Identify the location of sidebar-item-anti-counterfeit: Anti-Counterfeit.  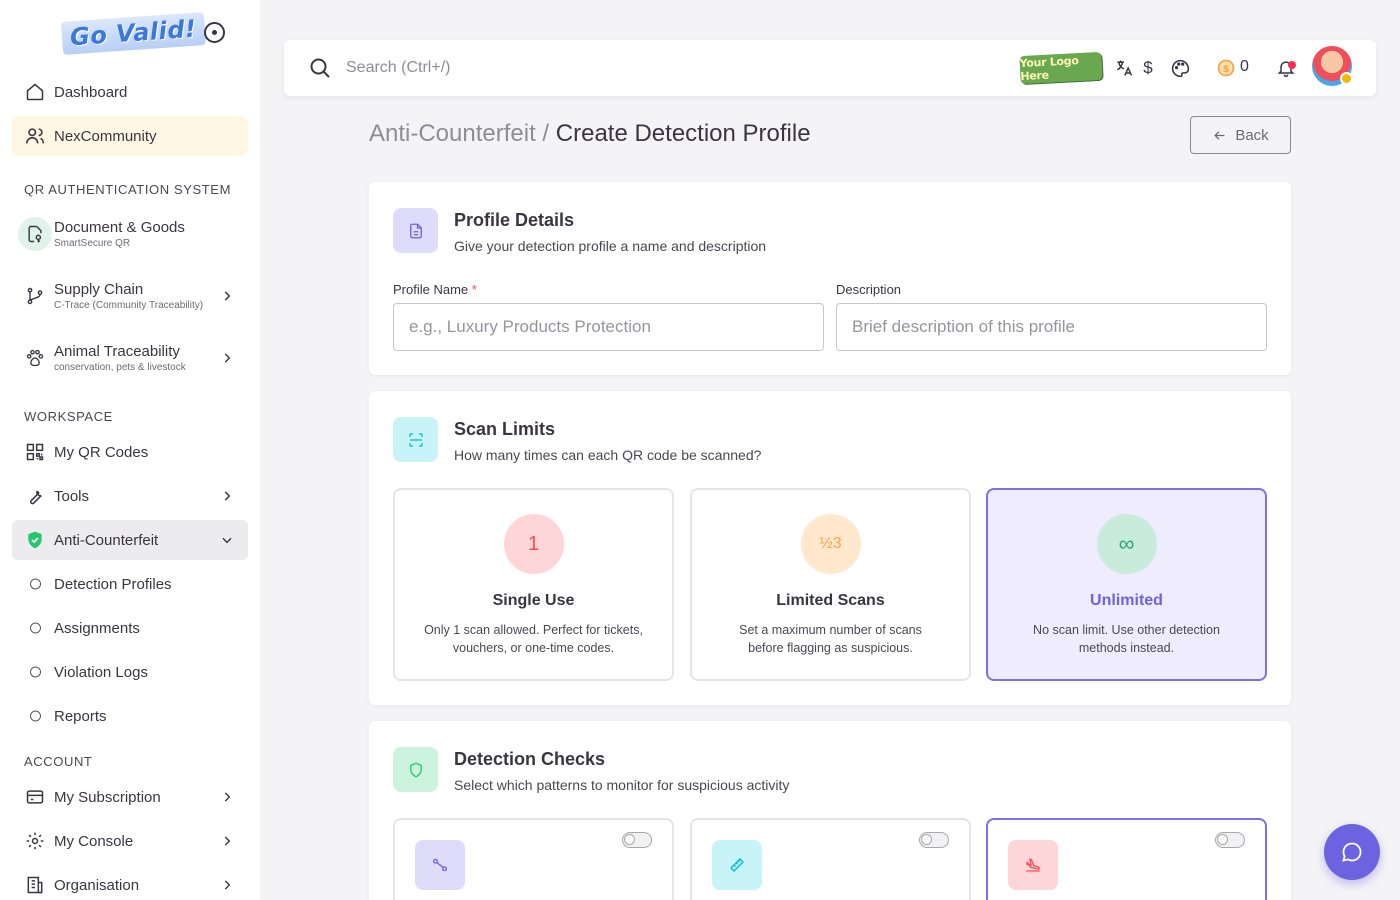
(130, 540).